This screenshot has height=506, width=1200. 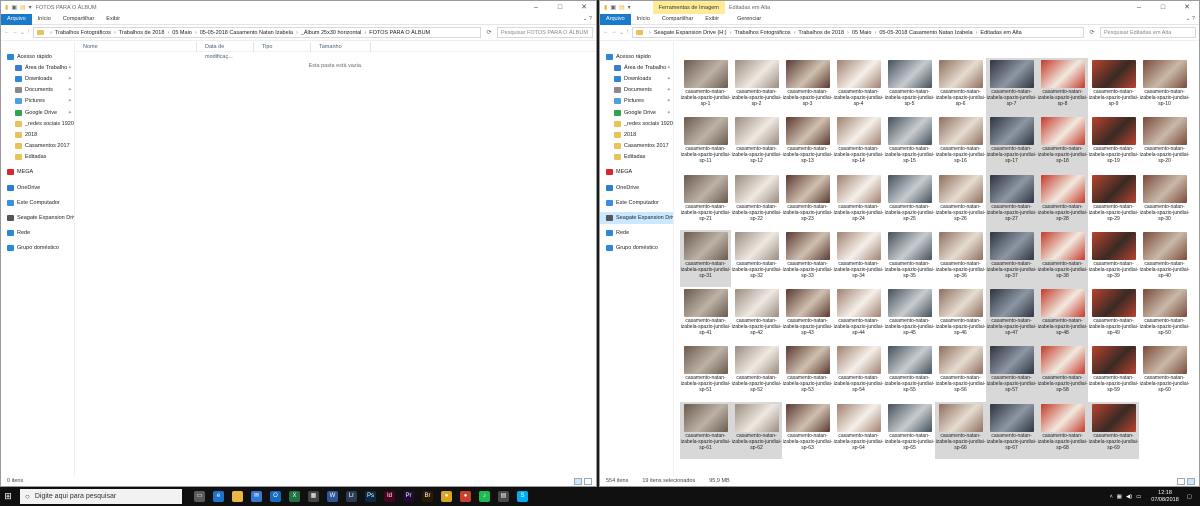 What do you see at coordinates (606, 32) in the screenshot?
I see `back-icon: ←` at bounding box center [606, 32].